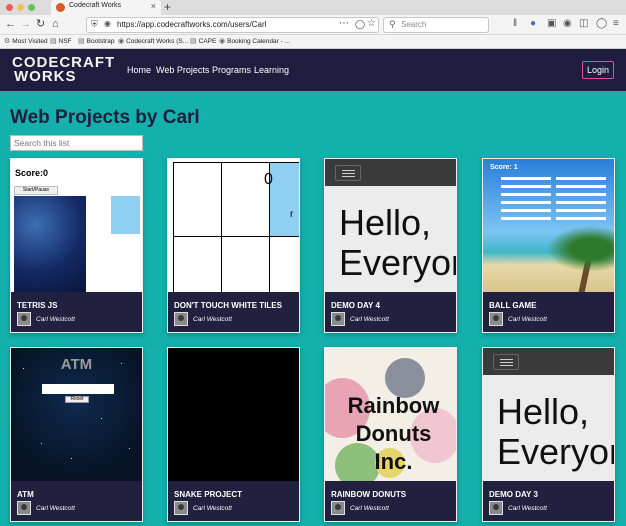 This screenshot has height=526, width=626. I want to click on project-title: ATM, so click(25, 494).